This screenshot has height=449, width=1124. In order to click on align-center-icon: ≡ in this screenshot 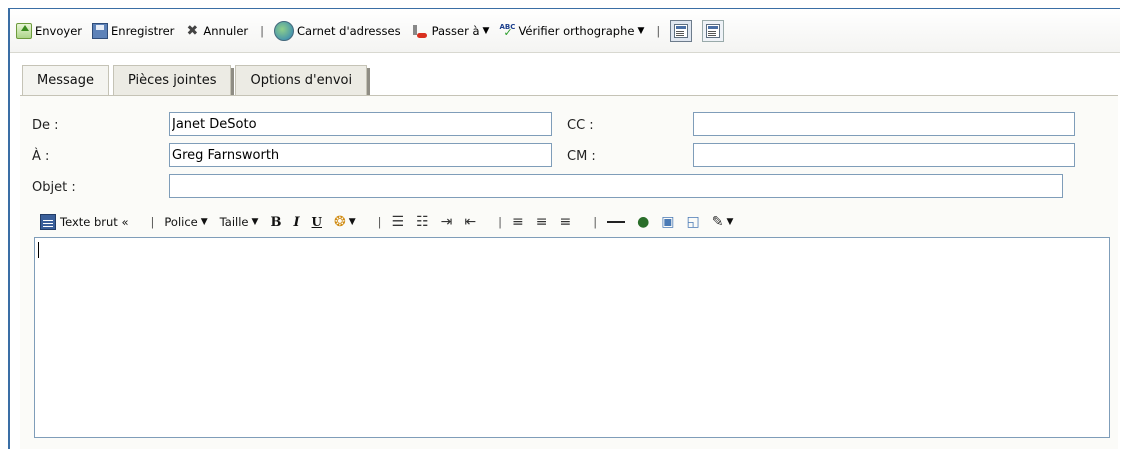, I will do `click(542, 222)`.